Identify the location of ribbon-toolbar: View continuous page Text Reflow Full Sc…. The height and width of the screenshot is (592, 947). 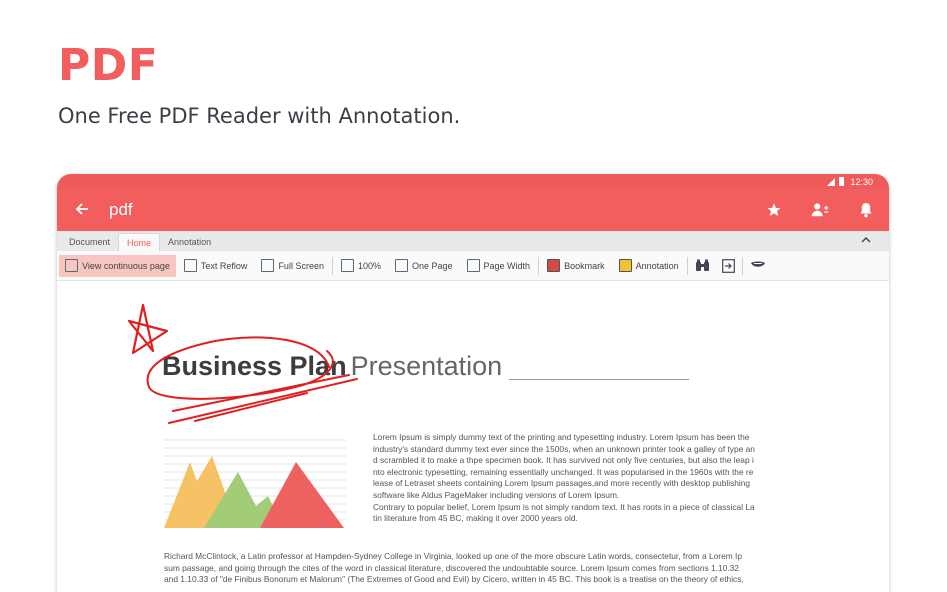
(473, 266).